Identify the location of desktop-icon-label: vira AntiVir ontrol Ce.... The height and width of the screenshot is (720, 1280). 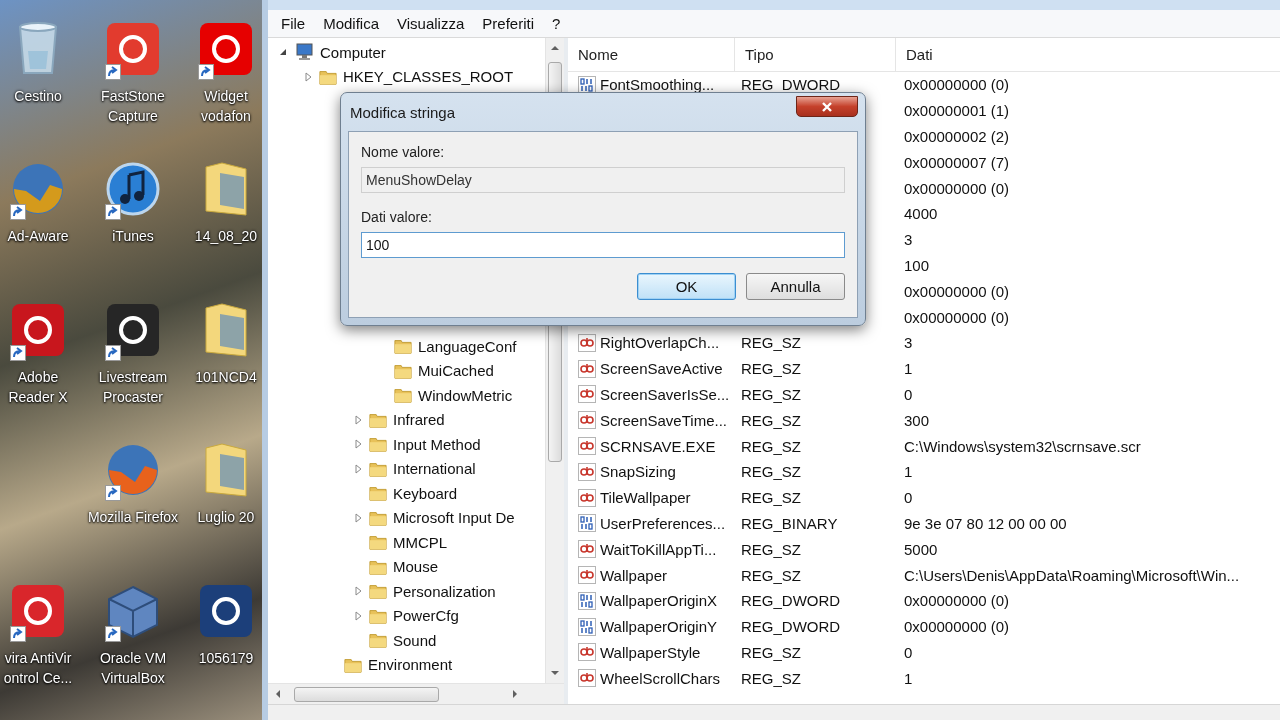
(38, 667).